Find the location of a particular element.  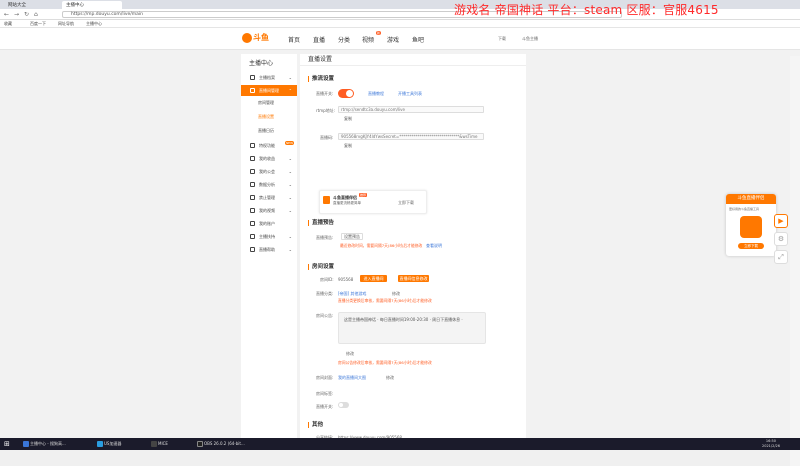

assistant-subtitle: 直播更流畅更简单 is located at coordinates (347, 203).